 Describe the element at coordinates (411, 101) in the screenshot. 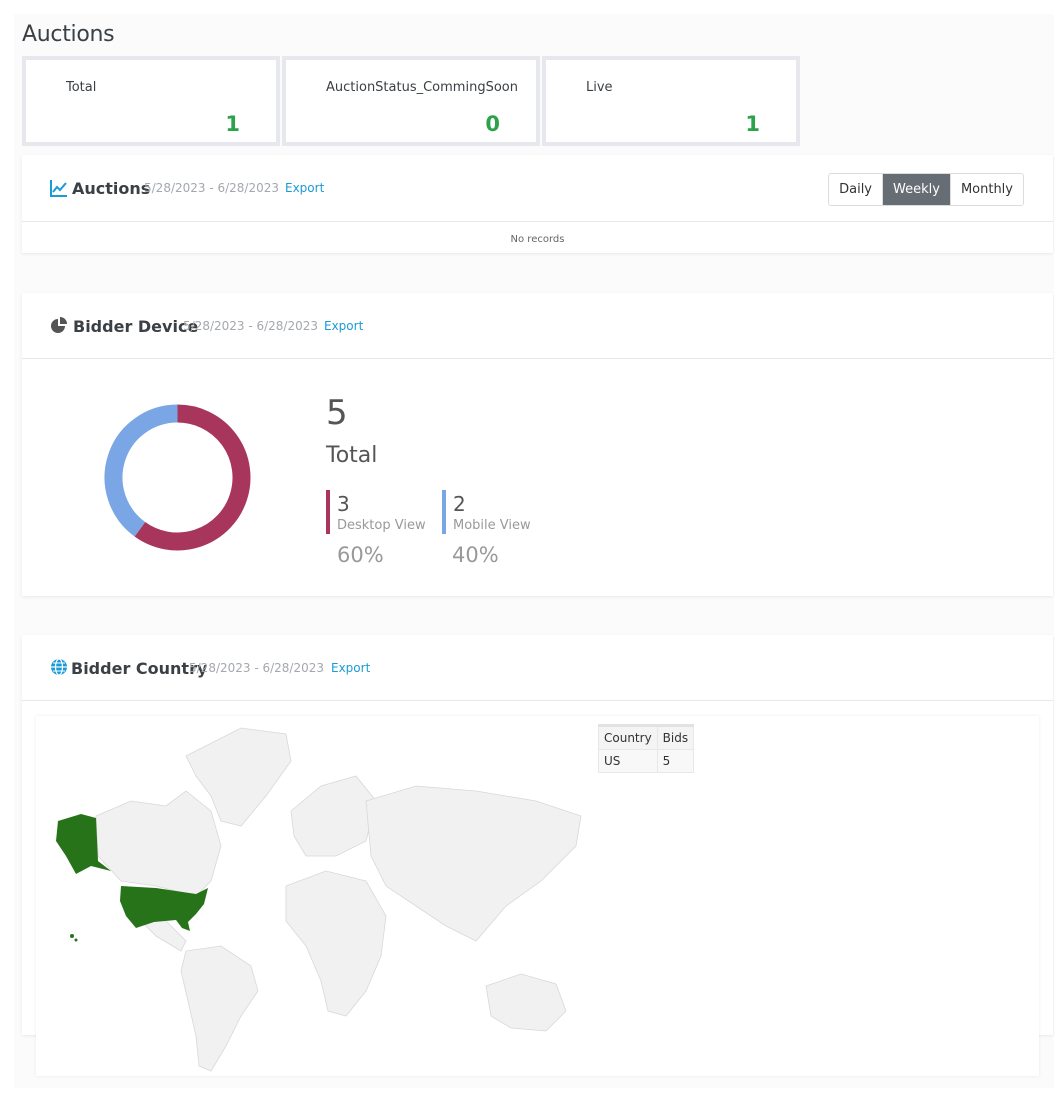

I see `stat-card-coming-soon: AuctionStatus_CommingSoon 0` at that location.